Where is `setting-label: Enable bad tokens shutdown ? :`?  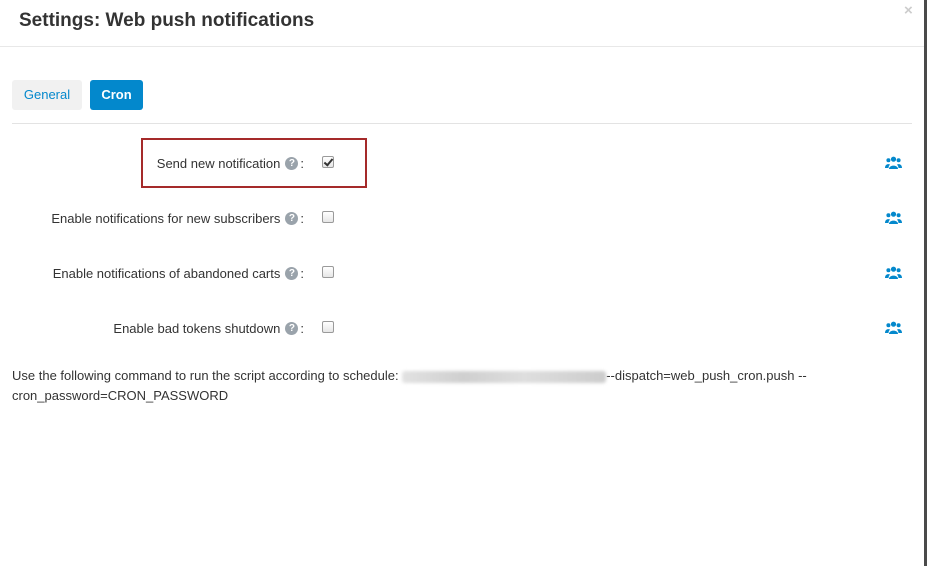
setting-label: Enable bad tokens shutdown ? : is located at coordinates (208, 328).